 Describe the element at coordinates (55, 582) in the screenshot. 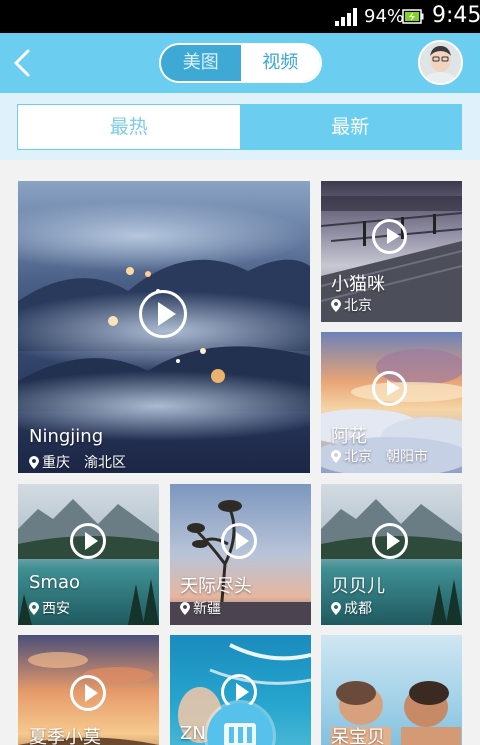

I see `video-title: Smao` at that location.